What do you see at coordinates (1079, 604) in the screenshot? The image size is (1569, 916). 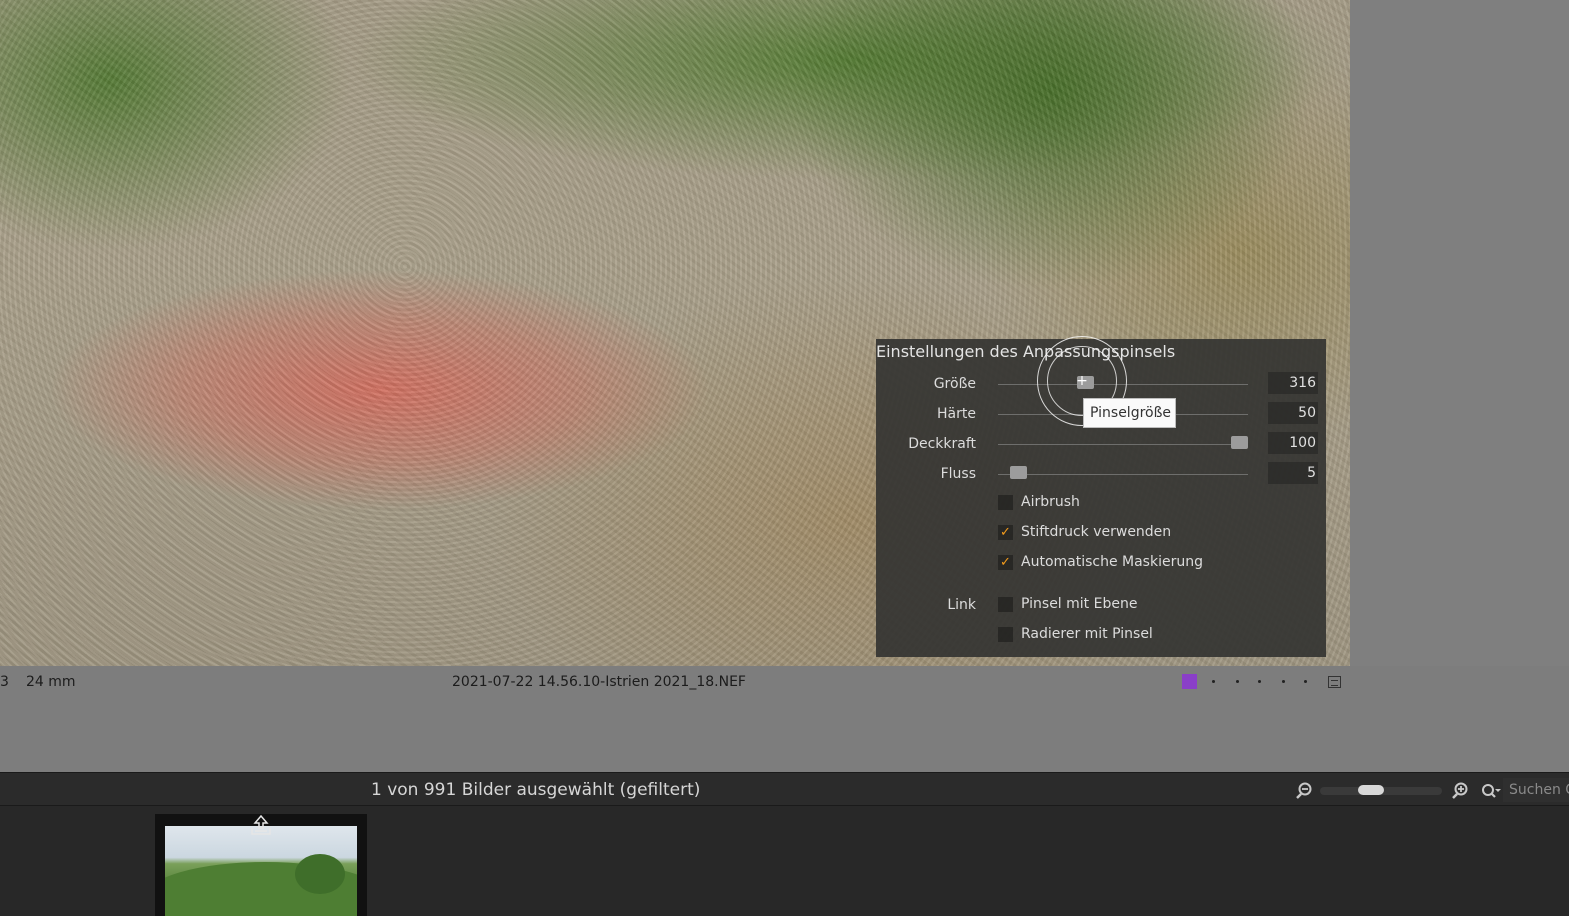 I see `checkbox-label: Pinsel mit Ebene` at bounding box center [1079, 604].